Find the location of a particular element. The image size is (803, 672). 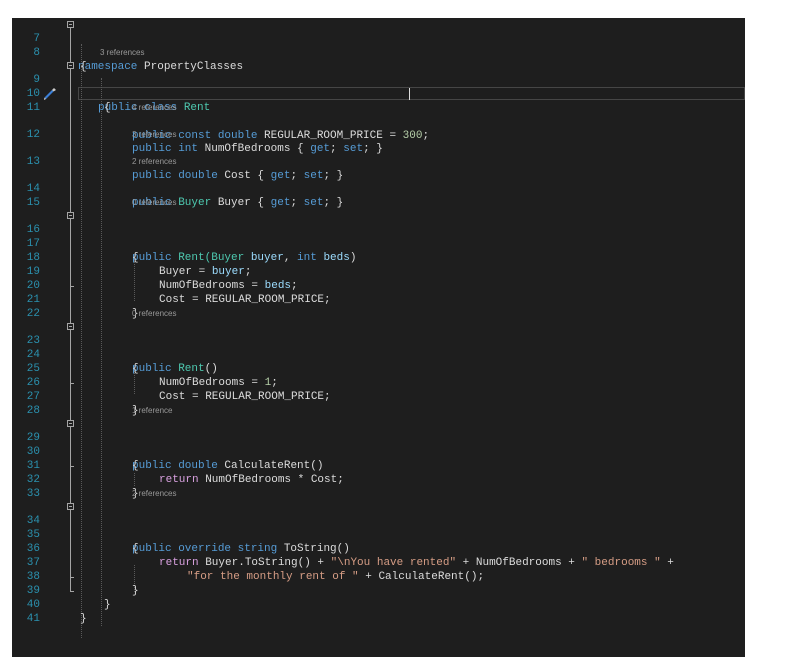

code-line-27: 27 } is located at coordinates (378, 396).